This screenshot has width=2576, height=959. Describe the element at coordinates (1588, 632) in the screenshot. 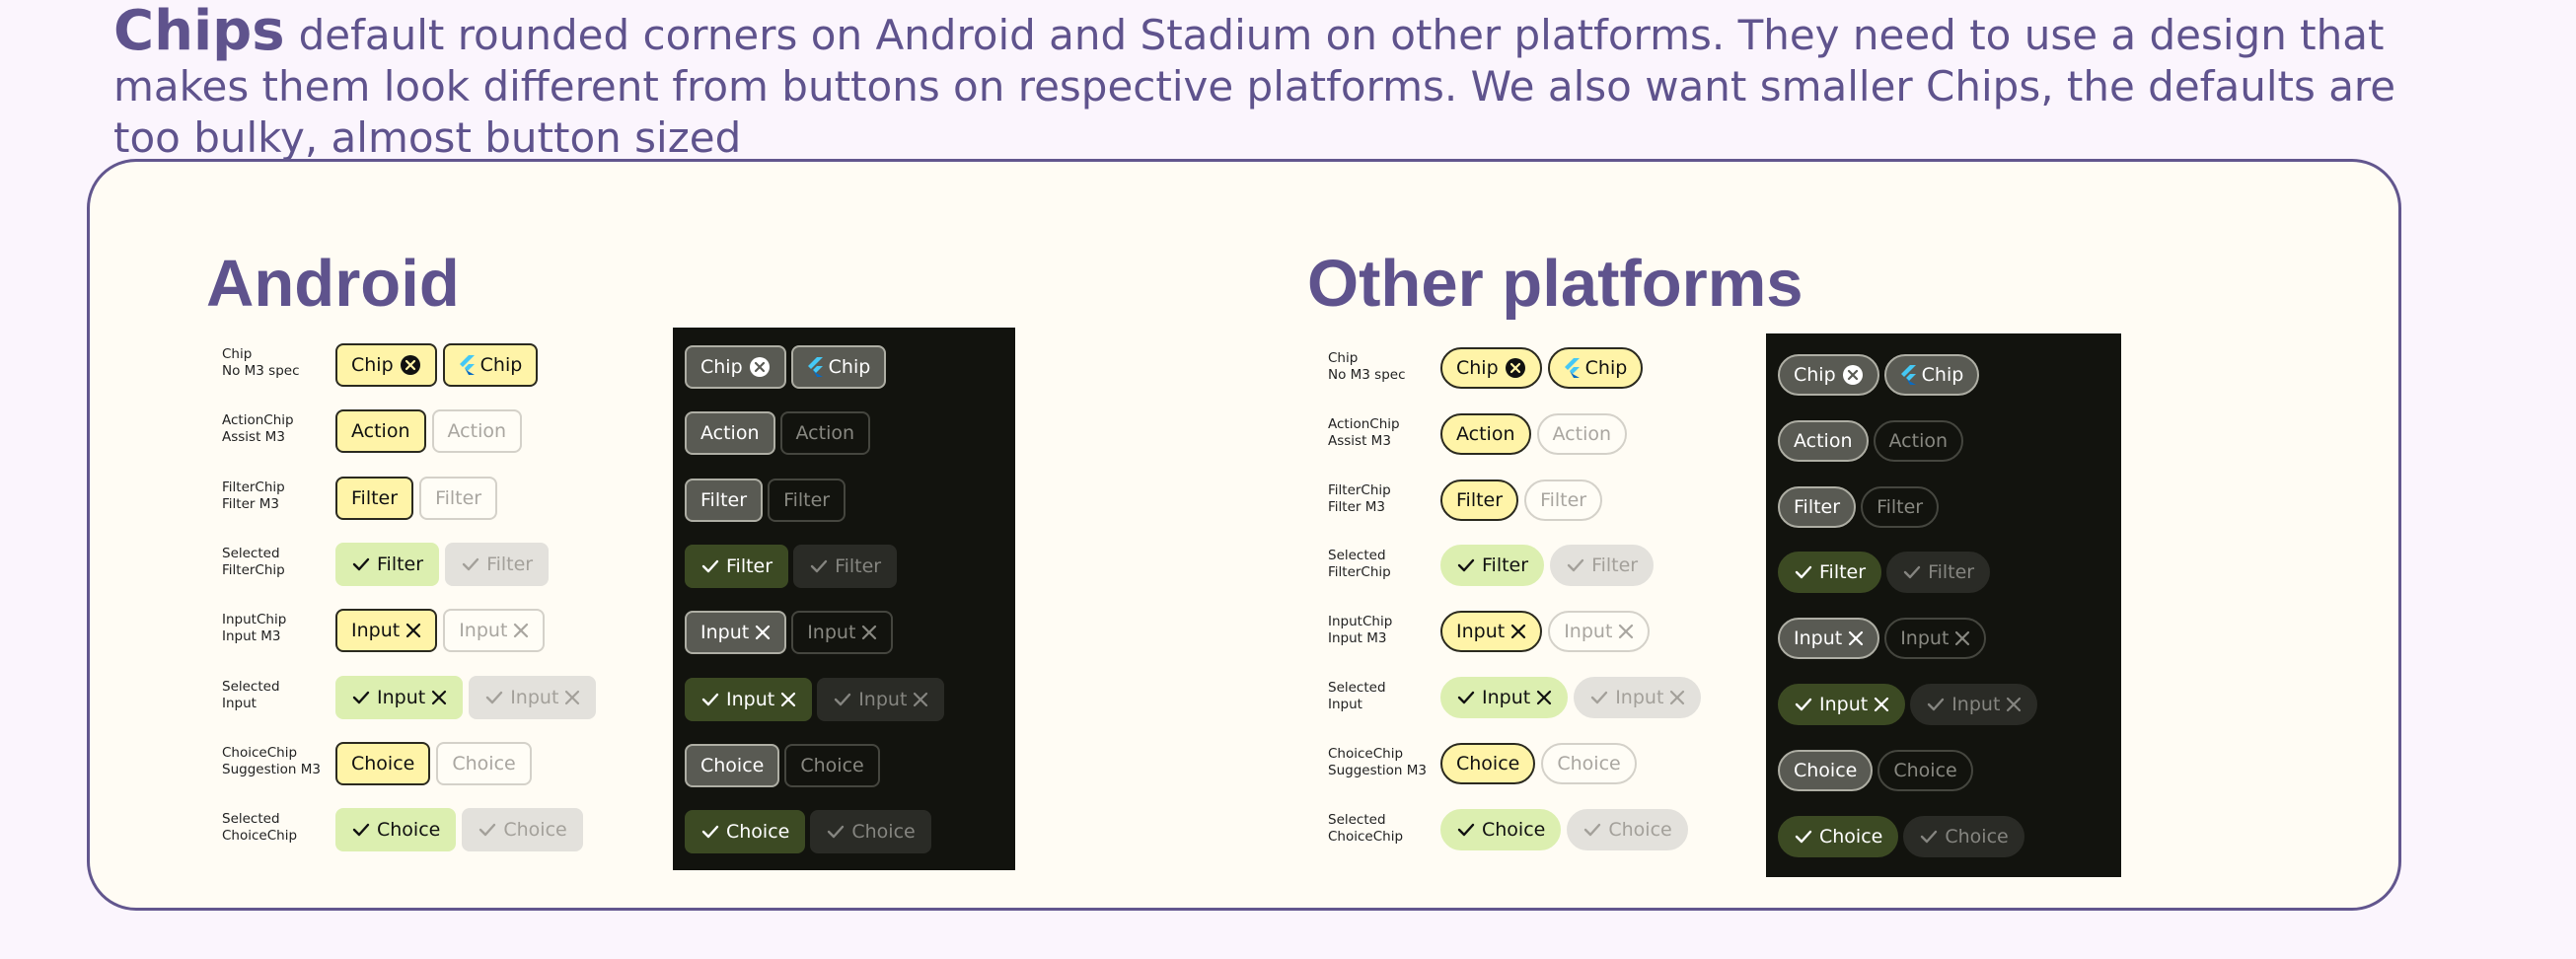

I see `chip-label: Input` at that location.